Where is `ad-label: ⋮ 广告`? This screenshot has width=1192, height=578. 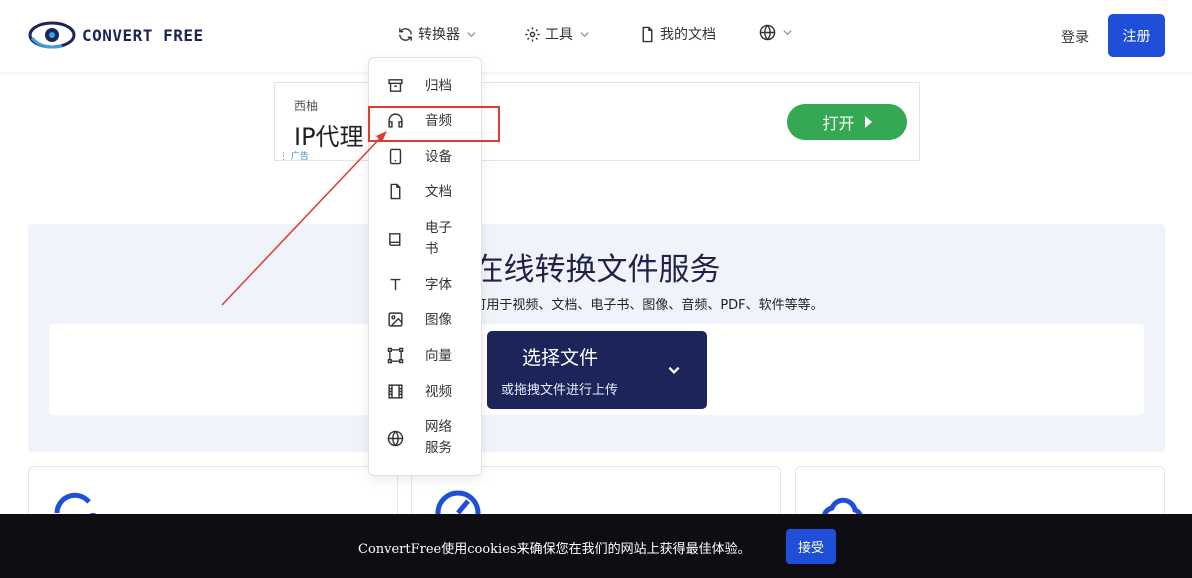 ad-label: ⋮ 广告 is located at coordinates (294, 157).